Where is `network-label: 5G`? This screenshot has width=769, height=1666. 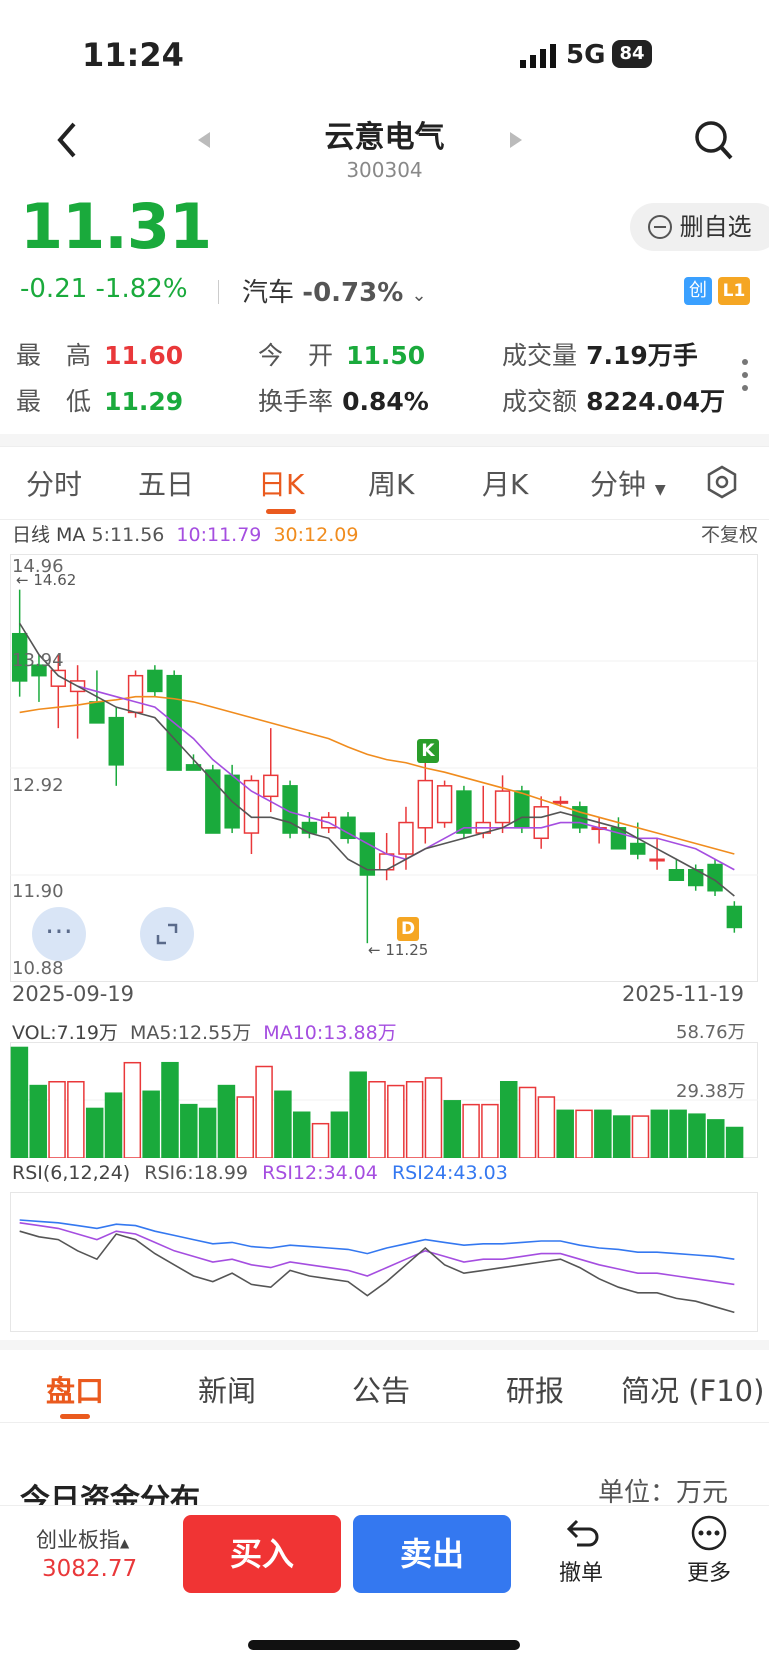 network-label: 5G is located at coordinates (586, 55).